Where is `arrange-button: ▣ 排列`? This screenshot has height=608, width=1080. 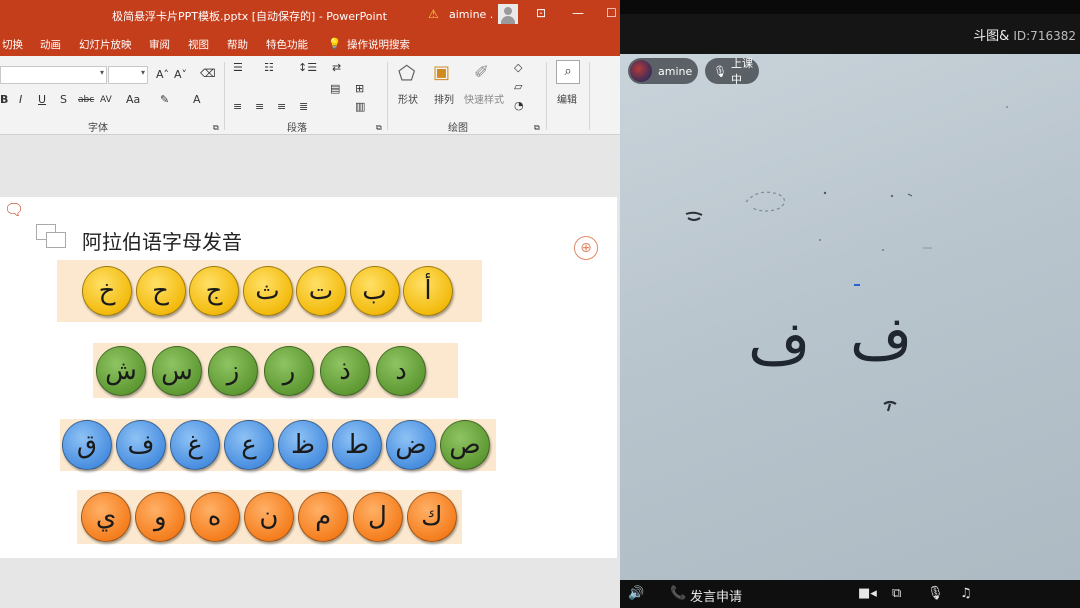 arrange-button: ▣ 排列 is located at coordinates (446, 87).